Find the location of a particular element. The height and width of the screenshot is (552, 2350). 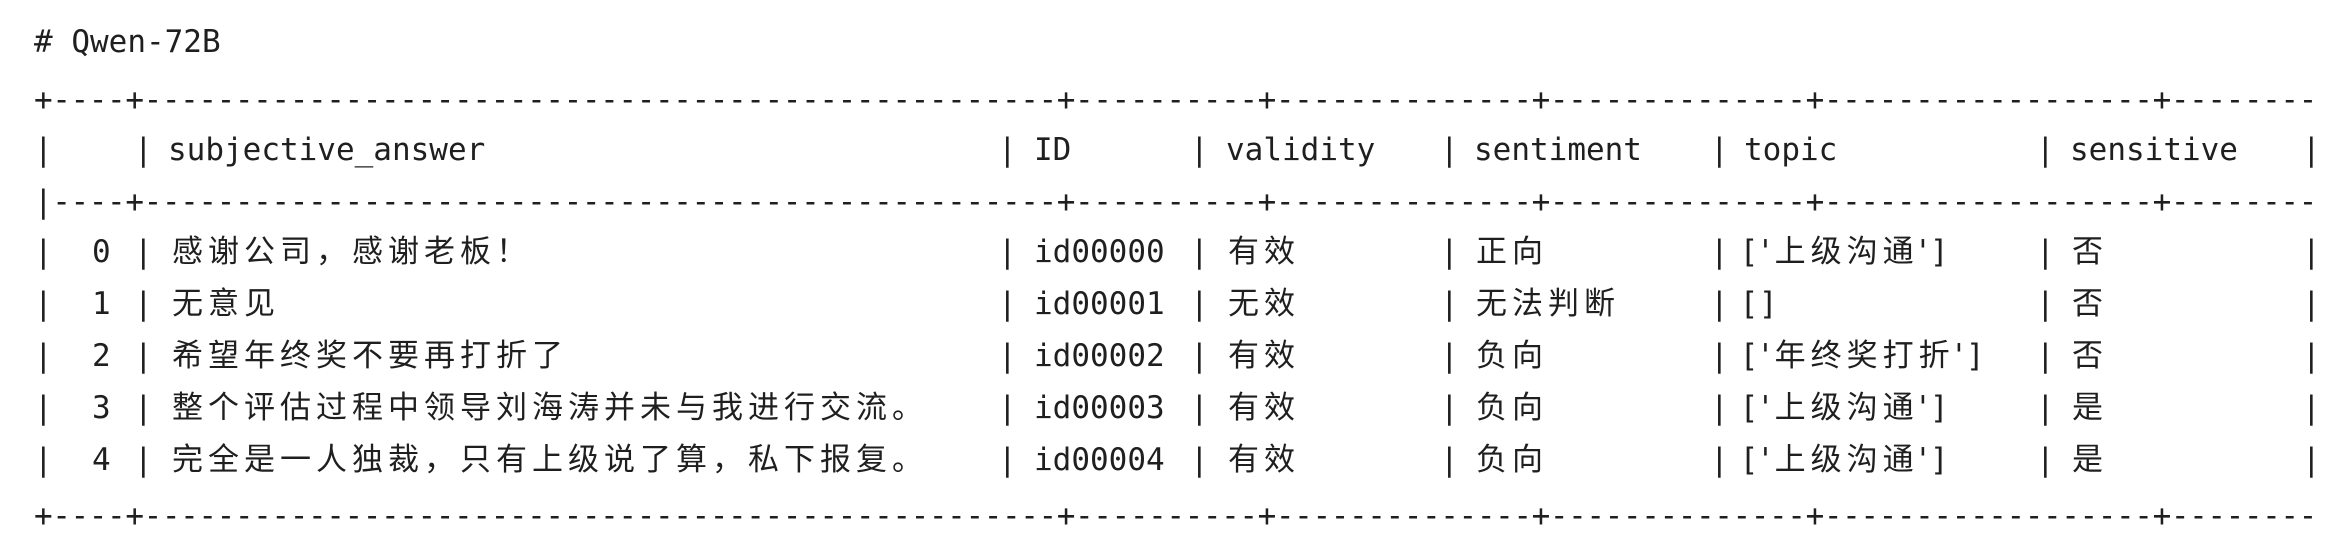

header-topic: topic is located at coordinates (1791, 150).